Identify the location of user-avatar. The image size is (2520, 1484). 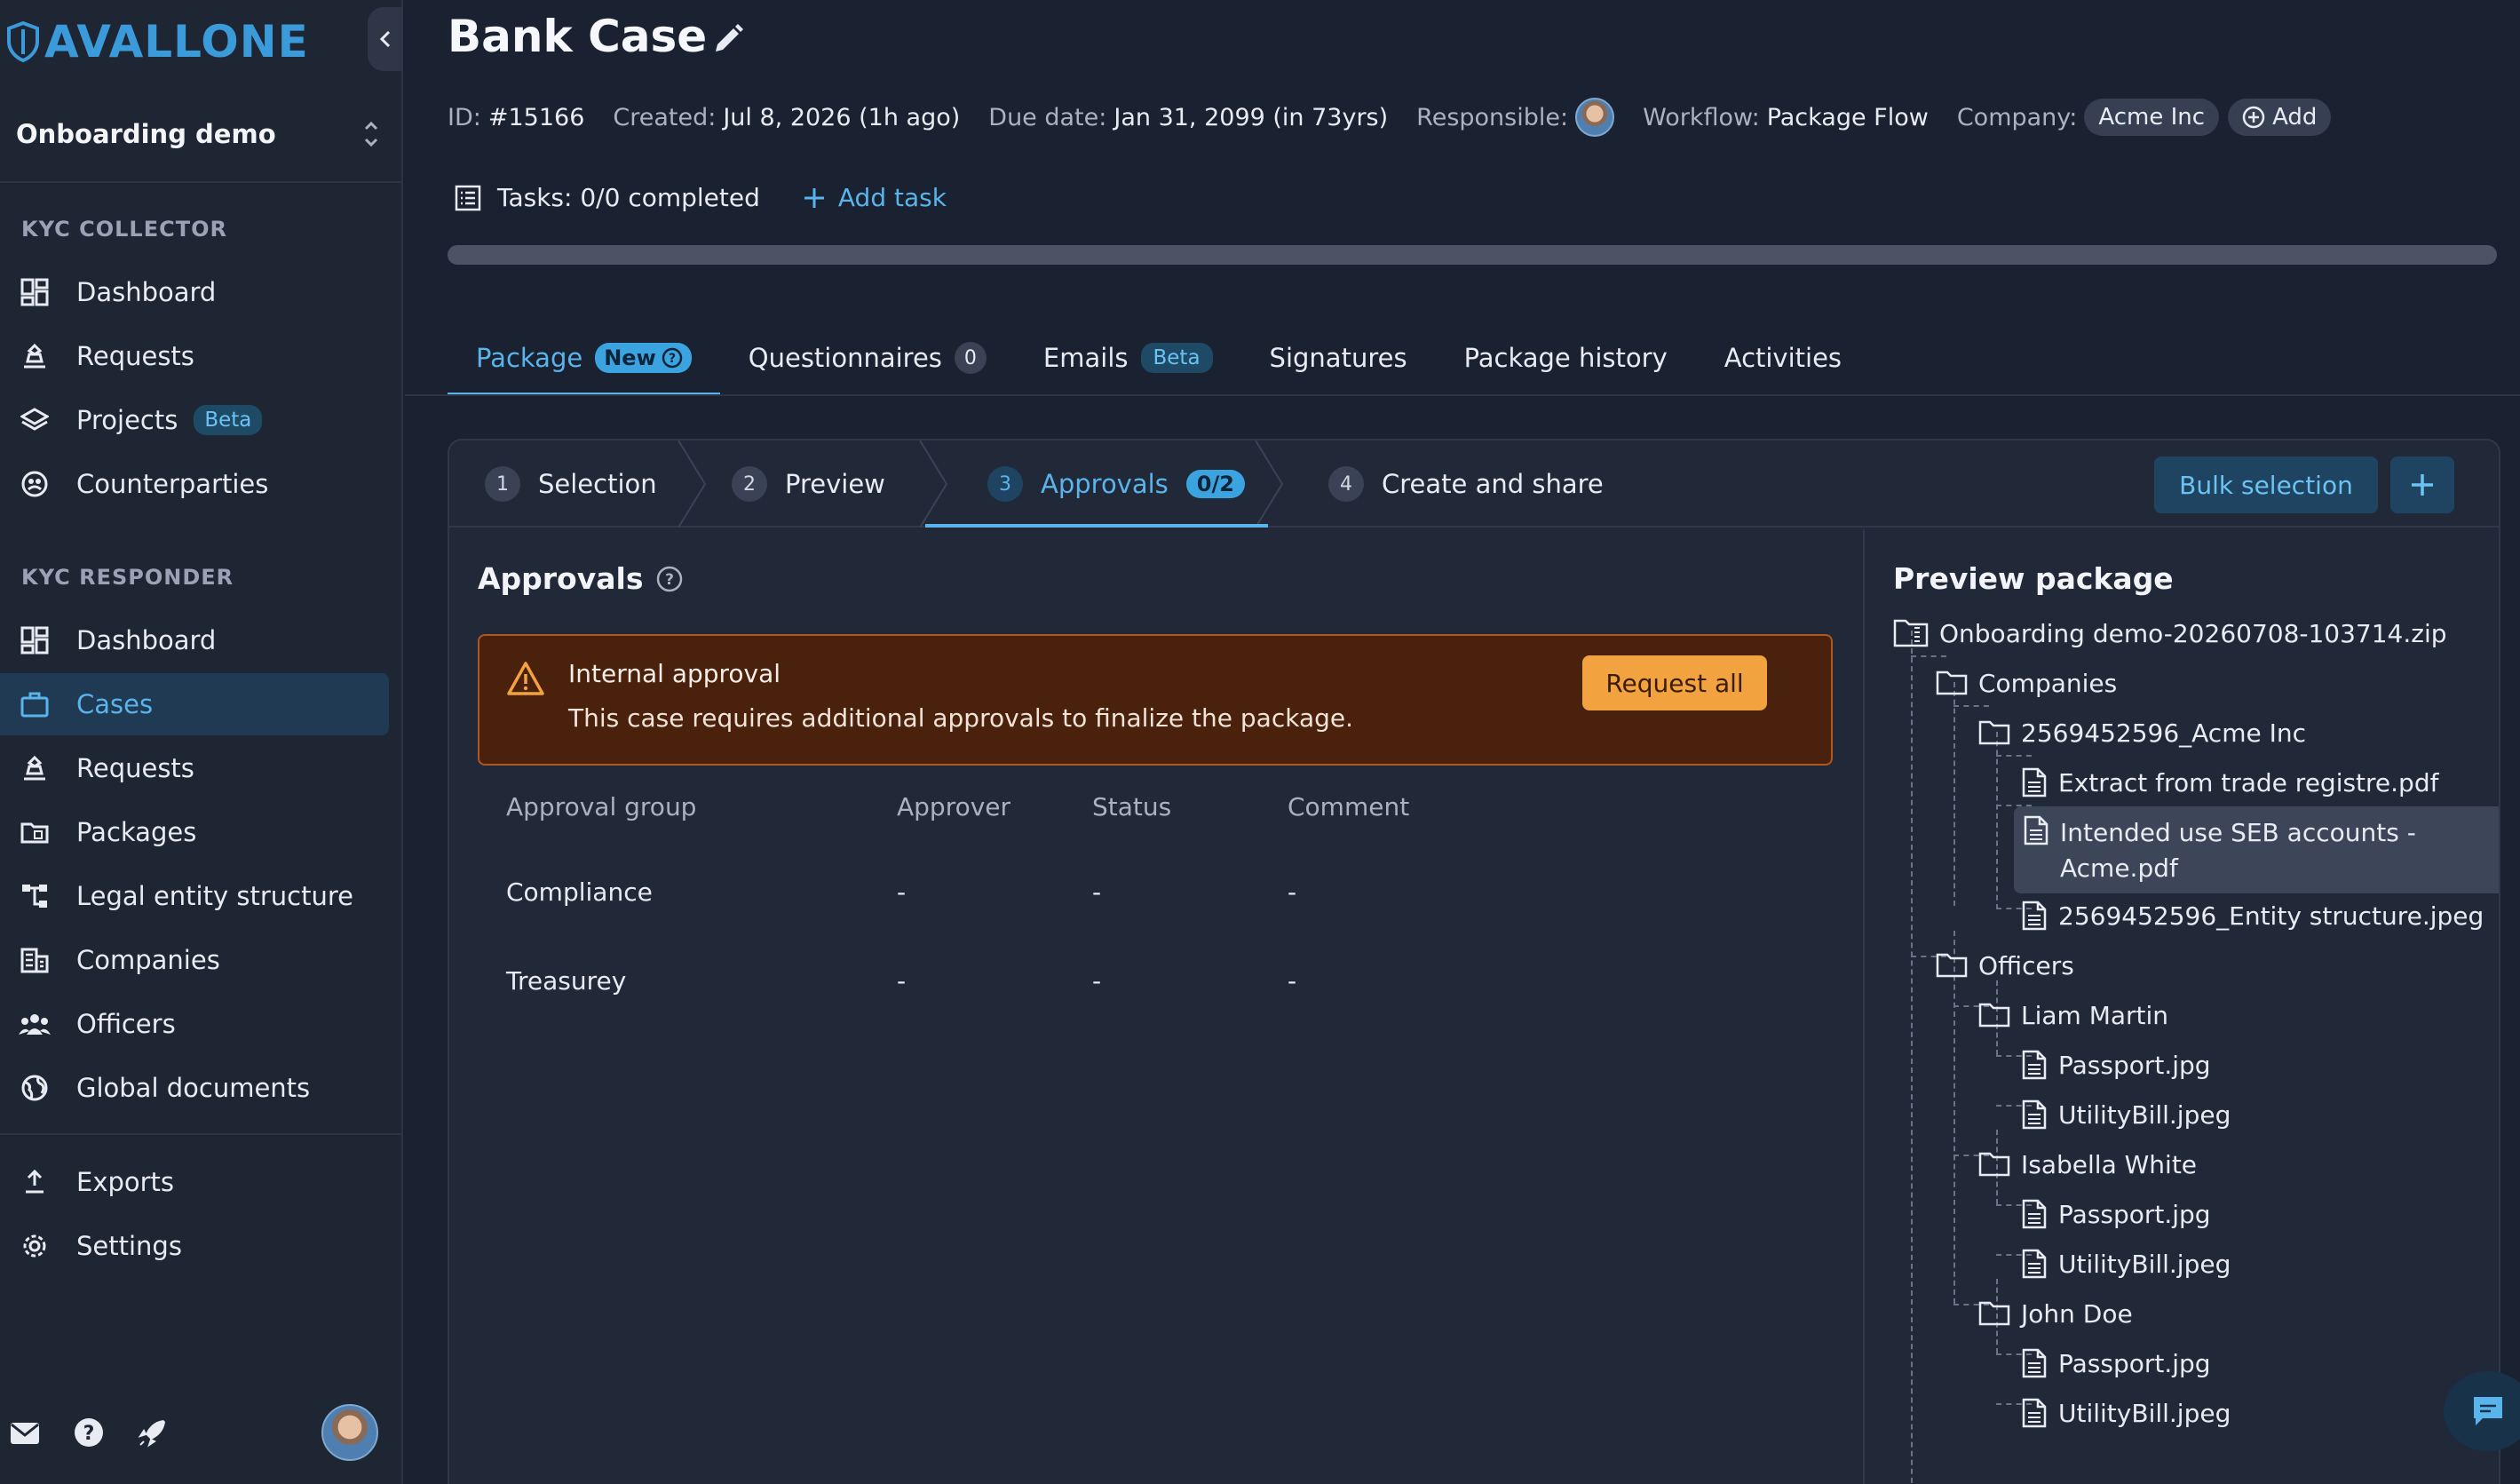
(349, 1432).